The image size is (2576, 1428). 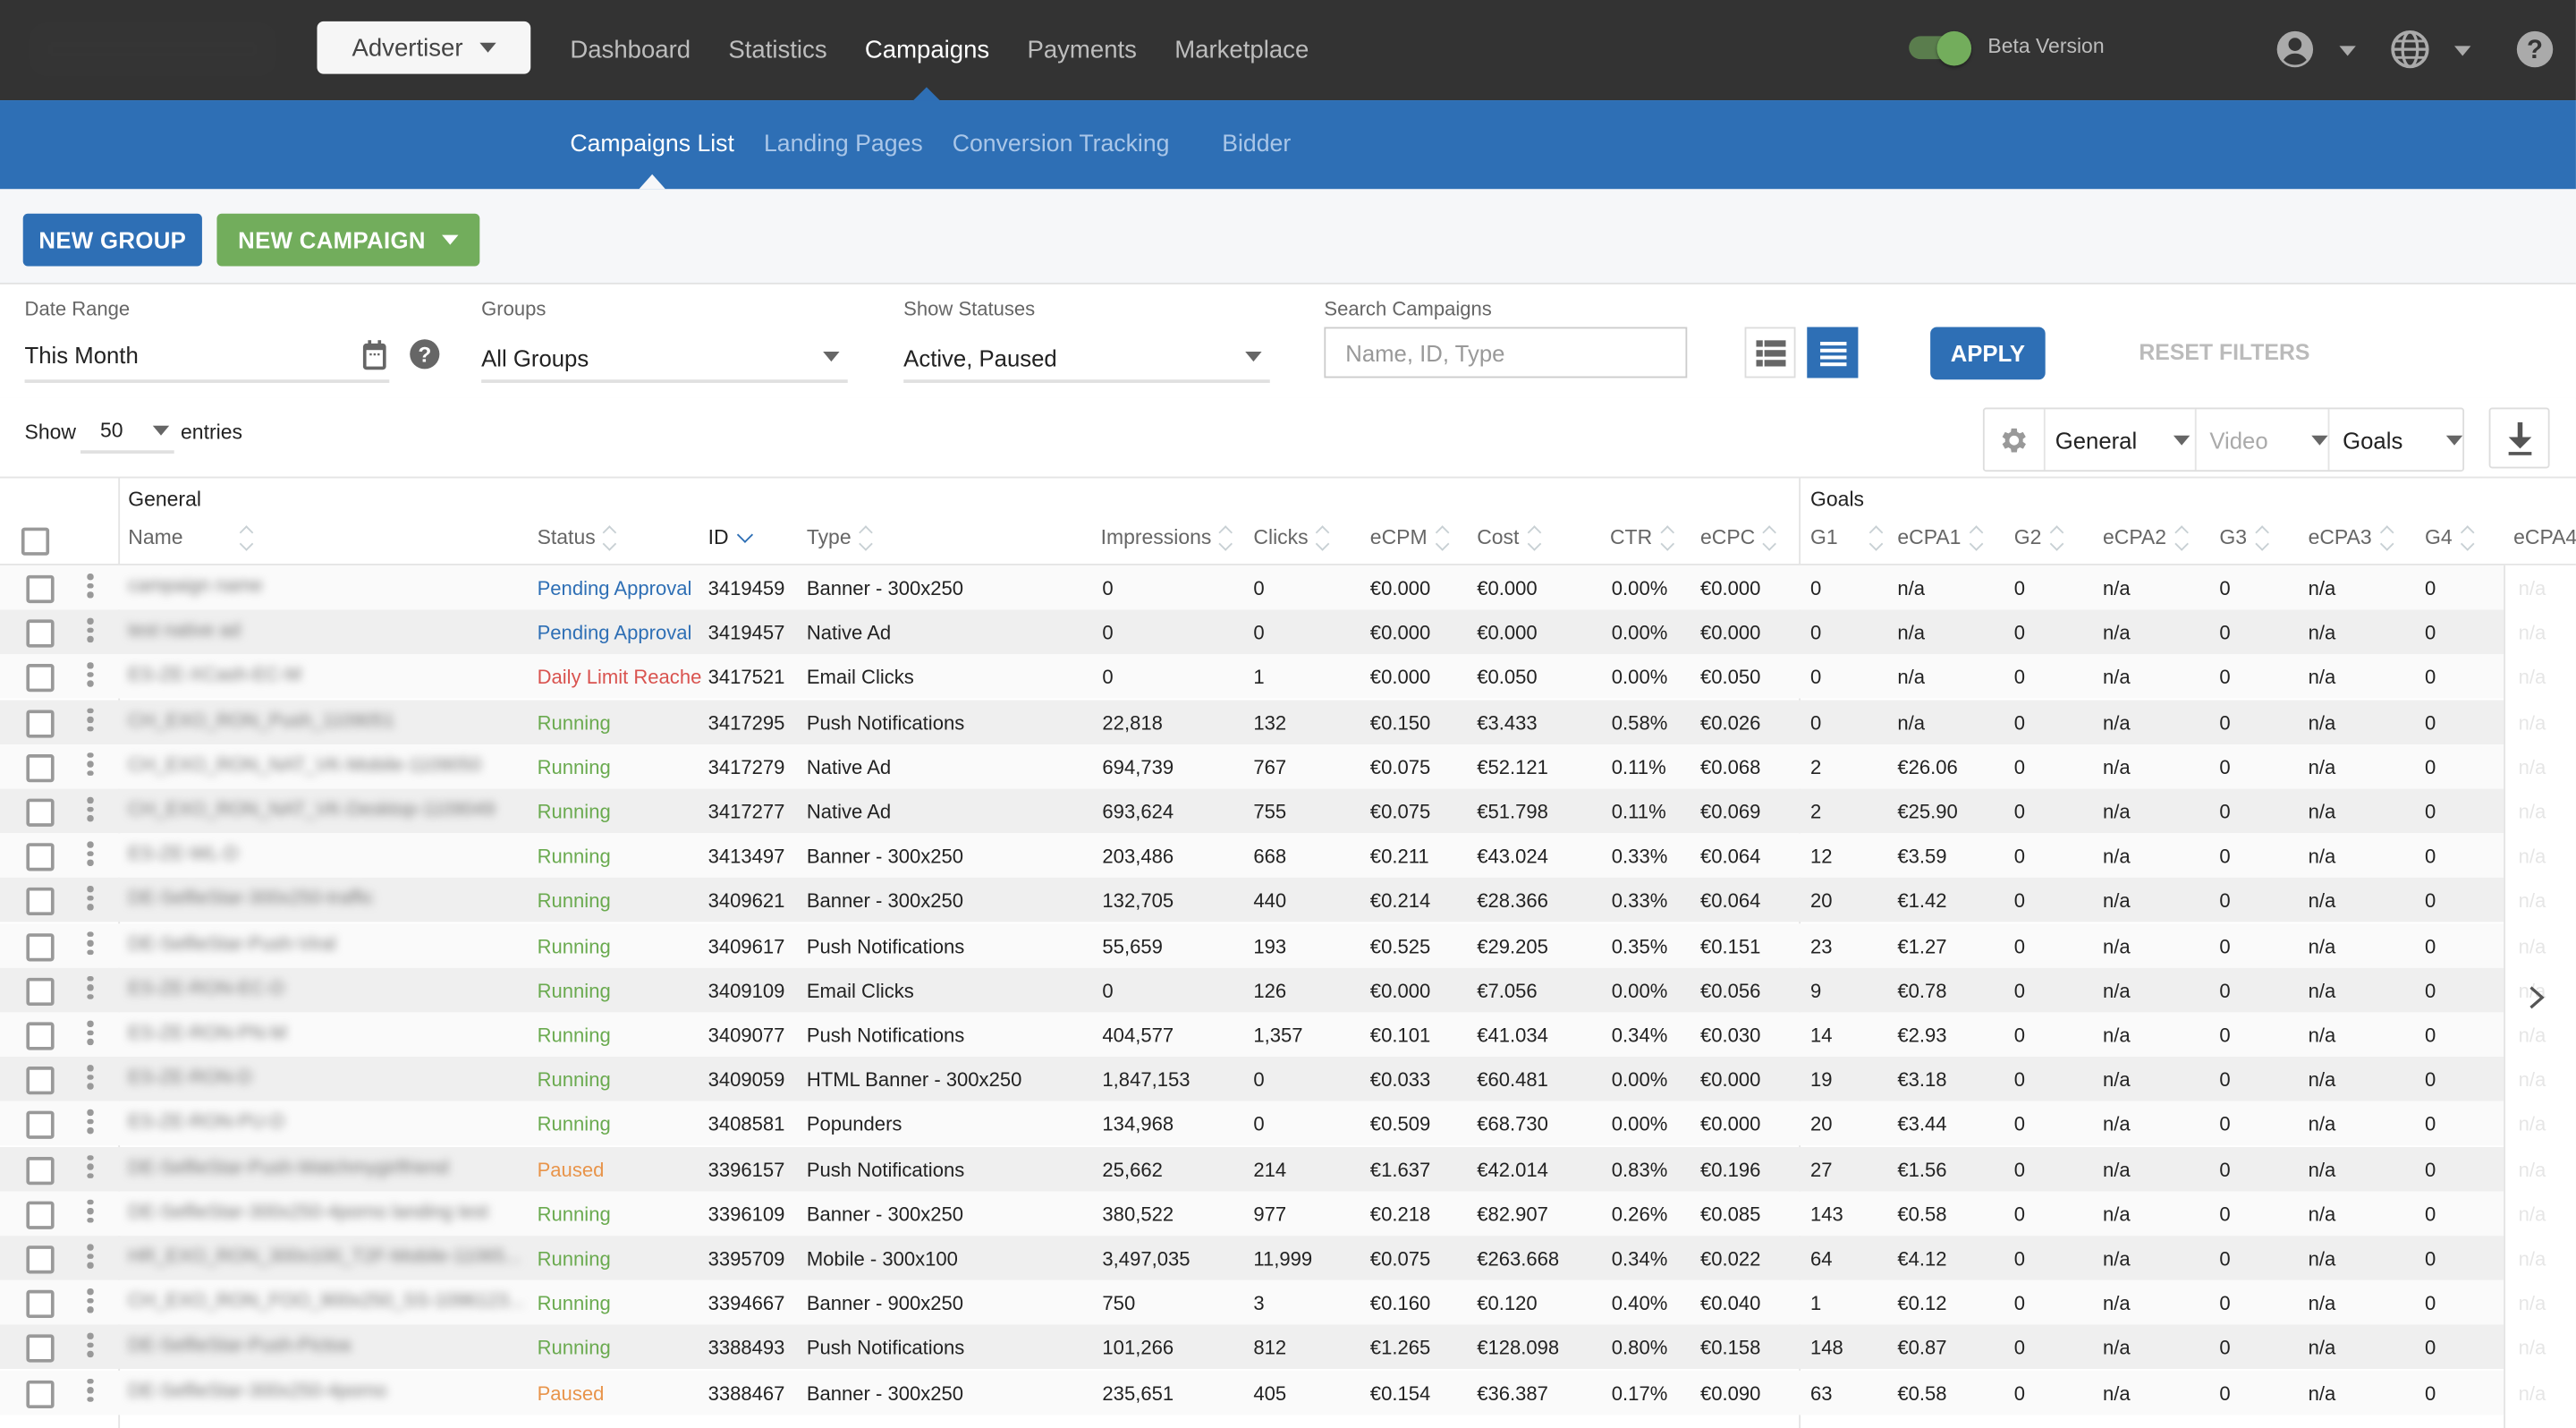 What do you see at coordinates (578, 537) in the screenshot?
I see `column-header-status: Status` at bounding box center [578, 537].